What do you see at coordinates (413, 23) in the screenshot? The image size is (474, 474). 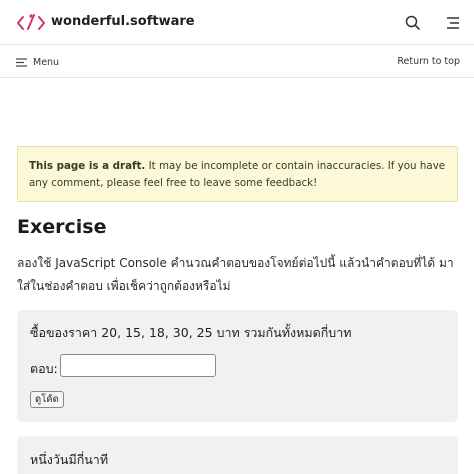 I see `search-icon` at bounding box center [413, 23].